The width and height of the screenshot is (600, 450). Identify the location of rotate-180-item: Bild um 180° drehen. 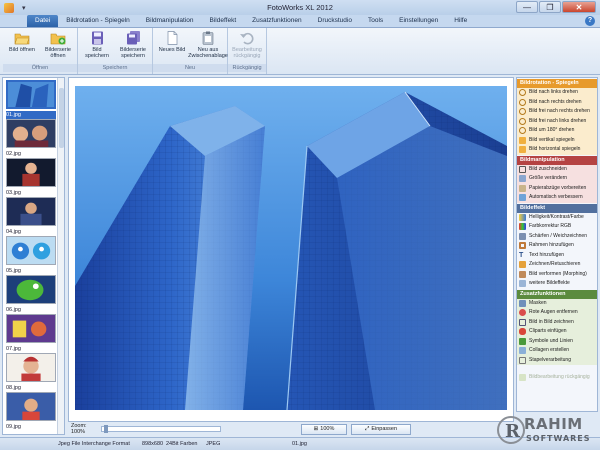
(557, 131).